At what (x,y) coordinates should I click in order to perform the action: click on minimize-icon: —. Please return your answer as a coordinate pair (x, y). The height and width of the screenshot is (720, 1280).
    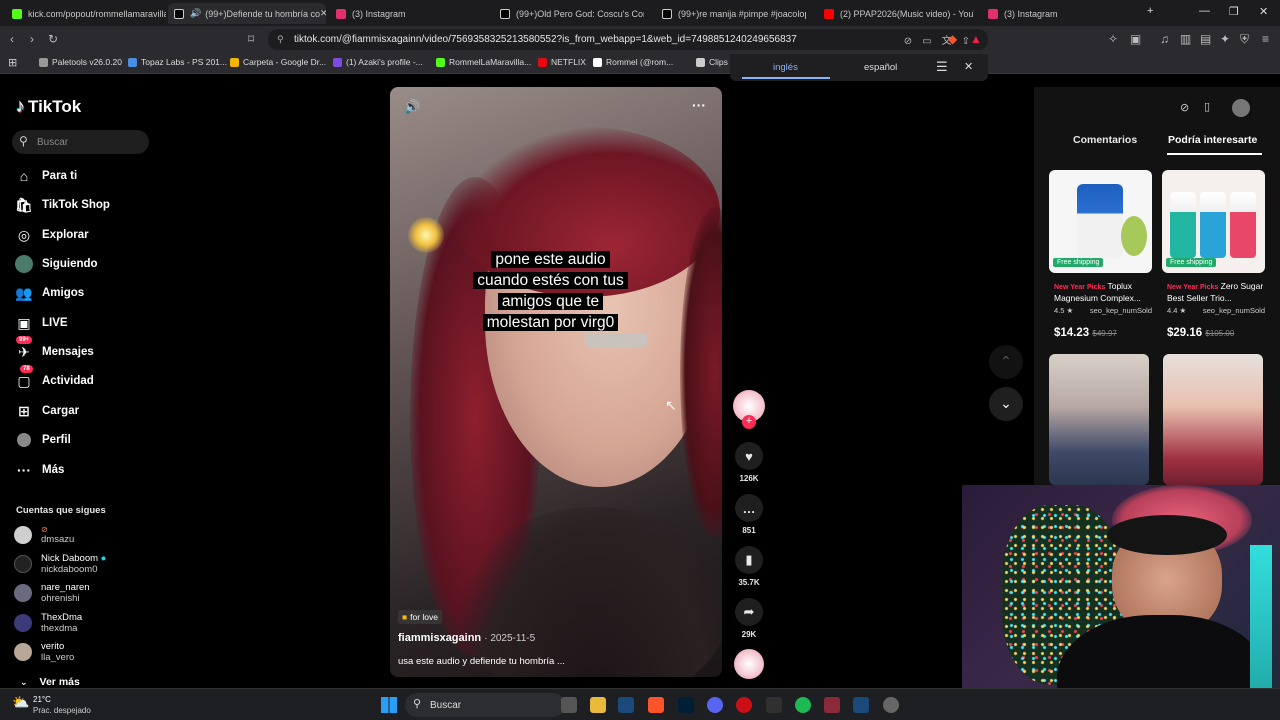
    Looking at the image, I should click on (1204, 11).